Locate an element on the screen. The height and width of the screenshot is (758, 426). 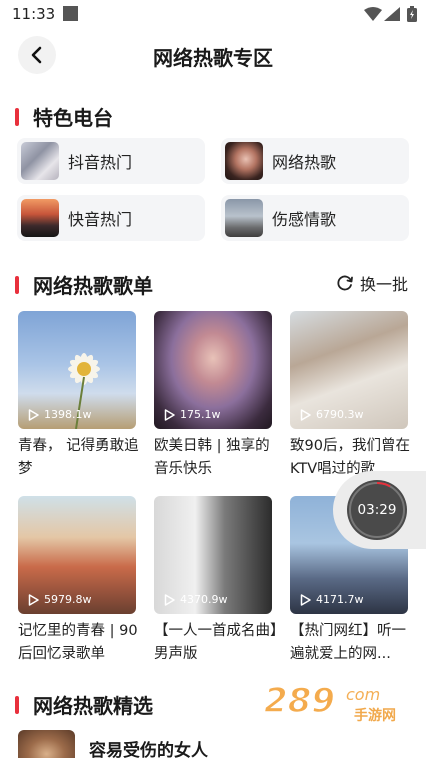
play-count: 4171.7w is located at coordinates (332, 599).